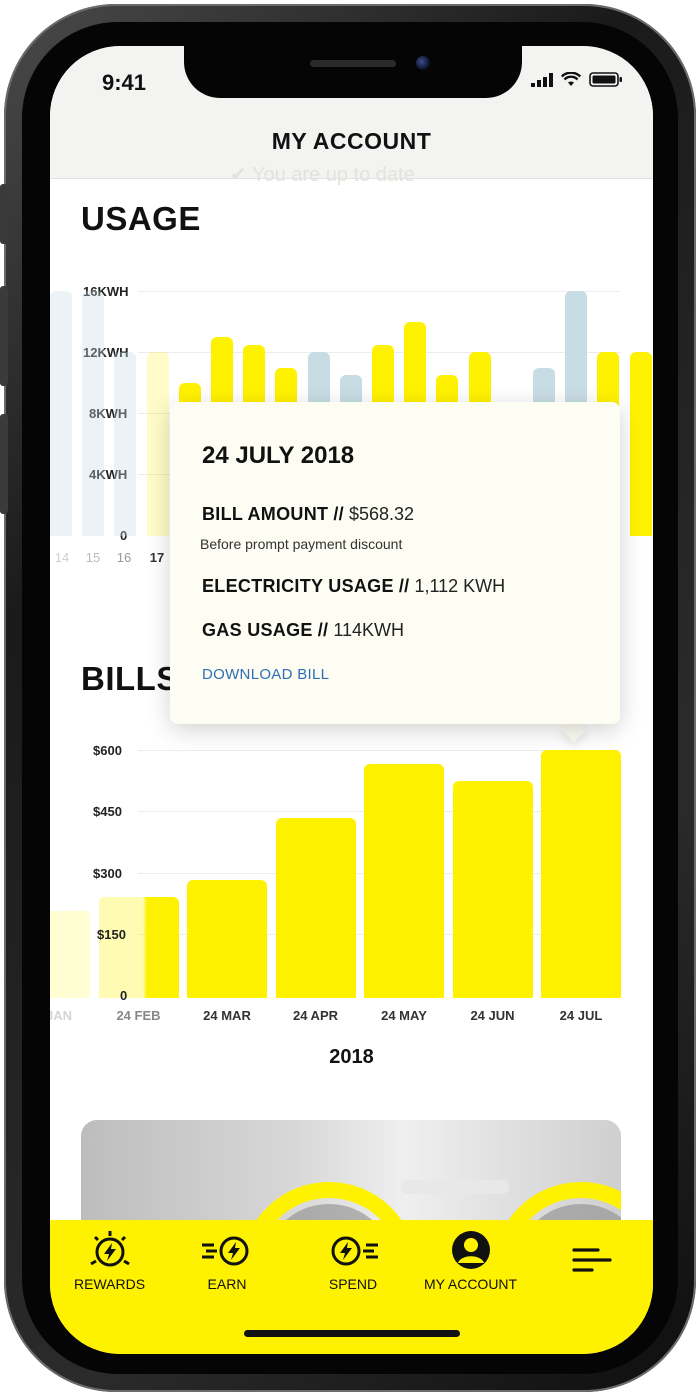 This screenshot has height=1396, width=700. Describe the element at coordinates (353, 72) in the screenshot. I see `notch` at that location.